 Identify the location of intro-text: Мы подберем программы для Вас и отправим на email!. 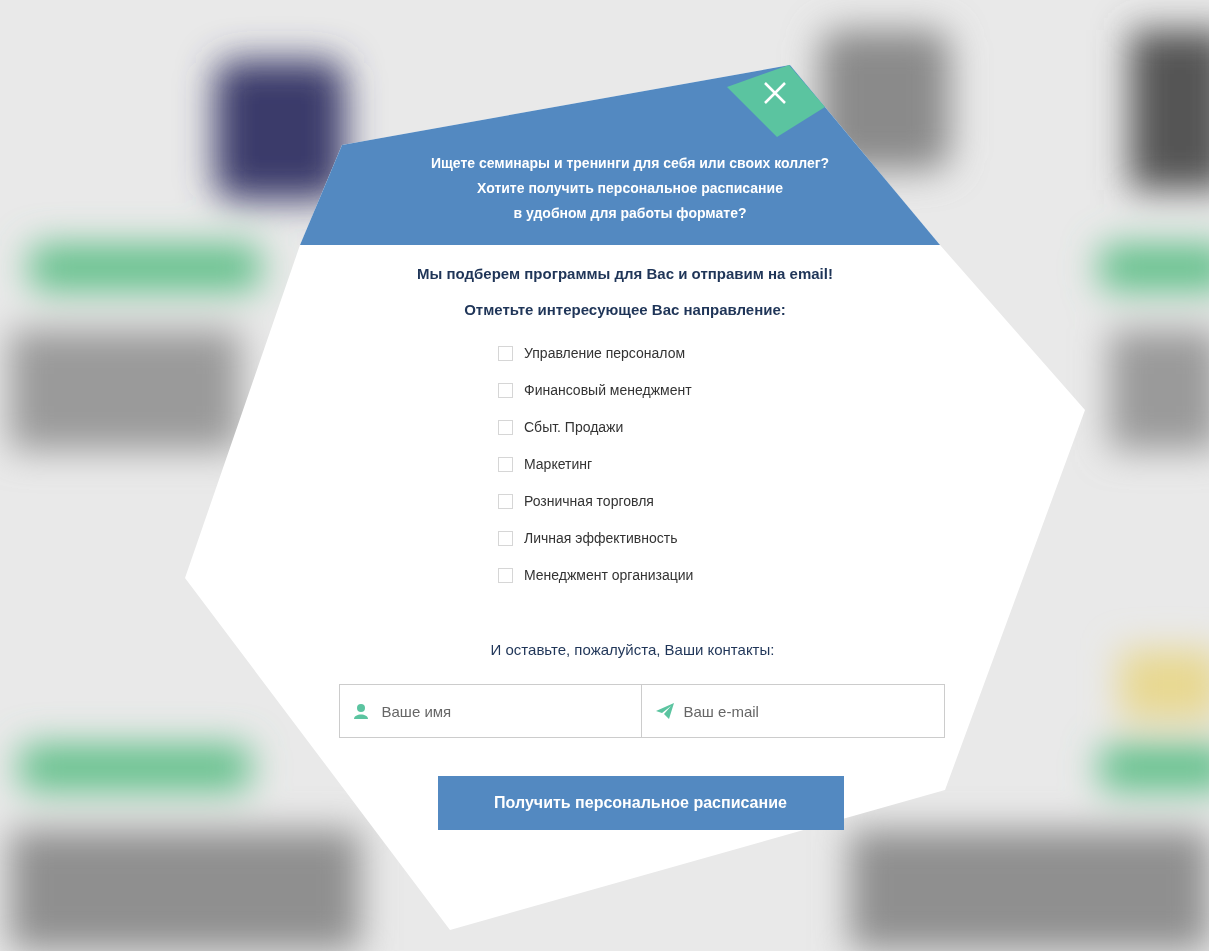
(625, 274).